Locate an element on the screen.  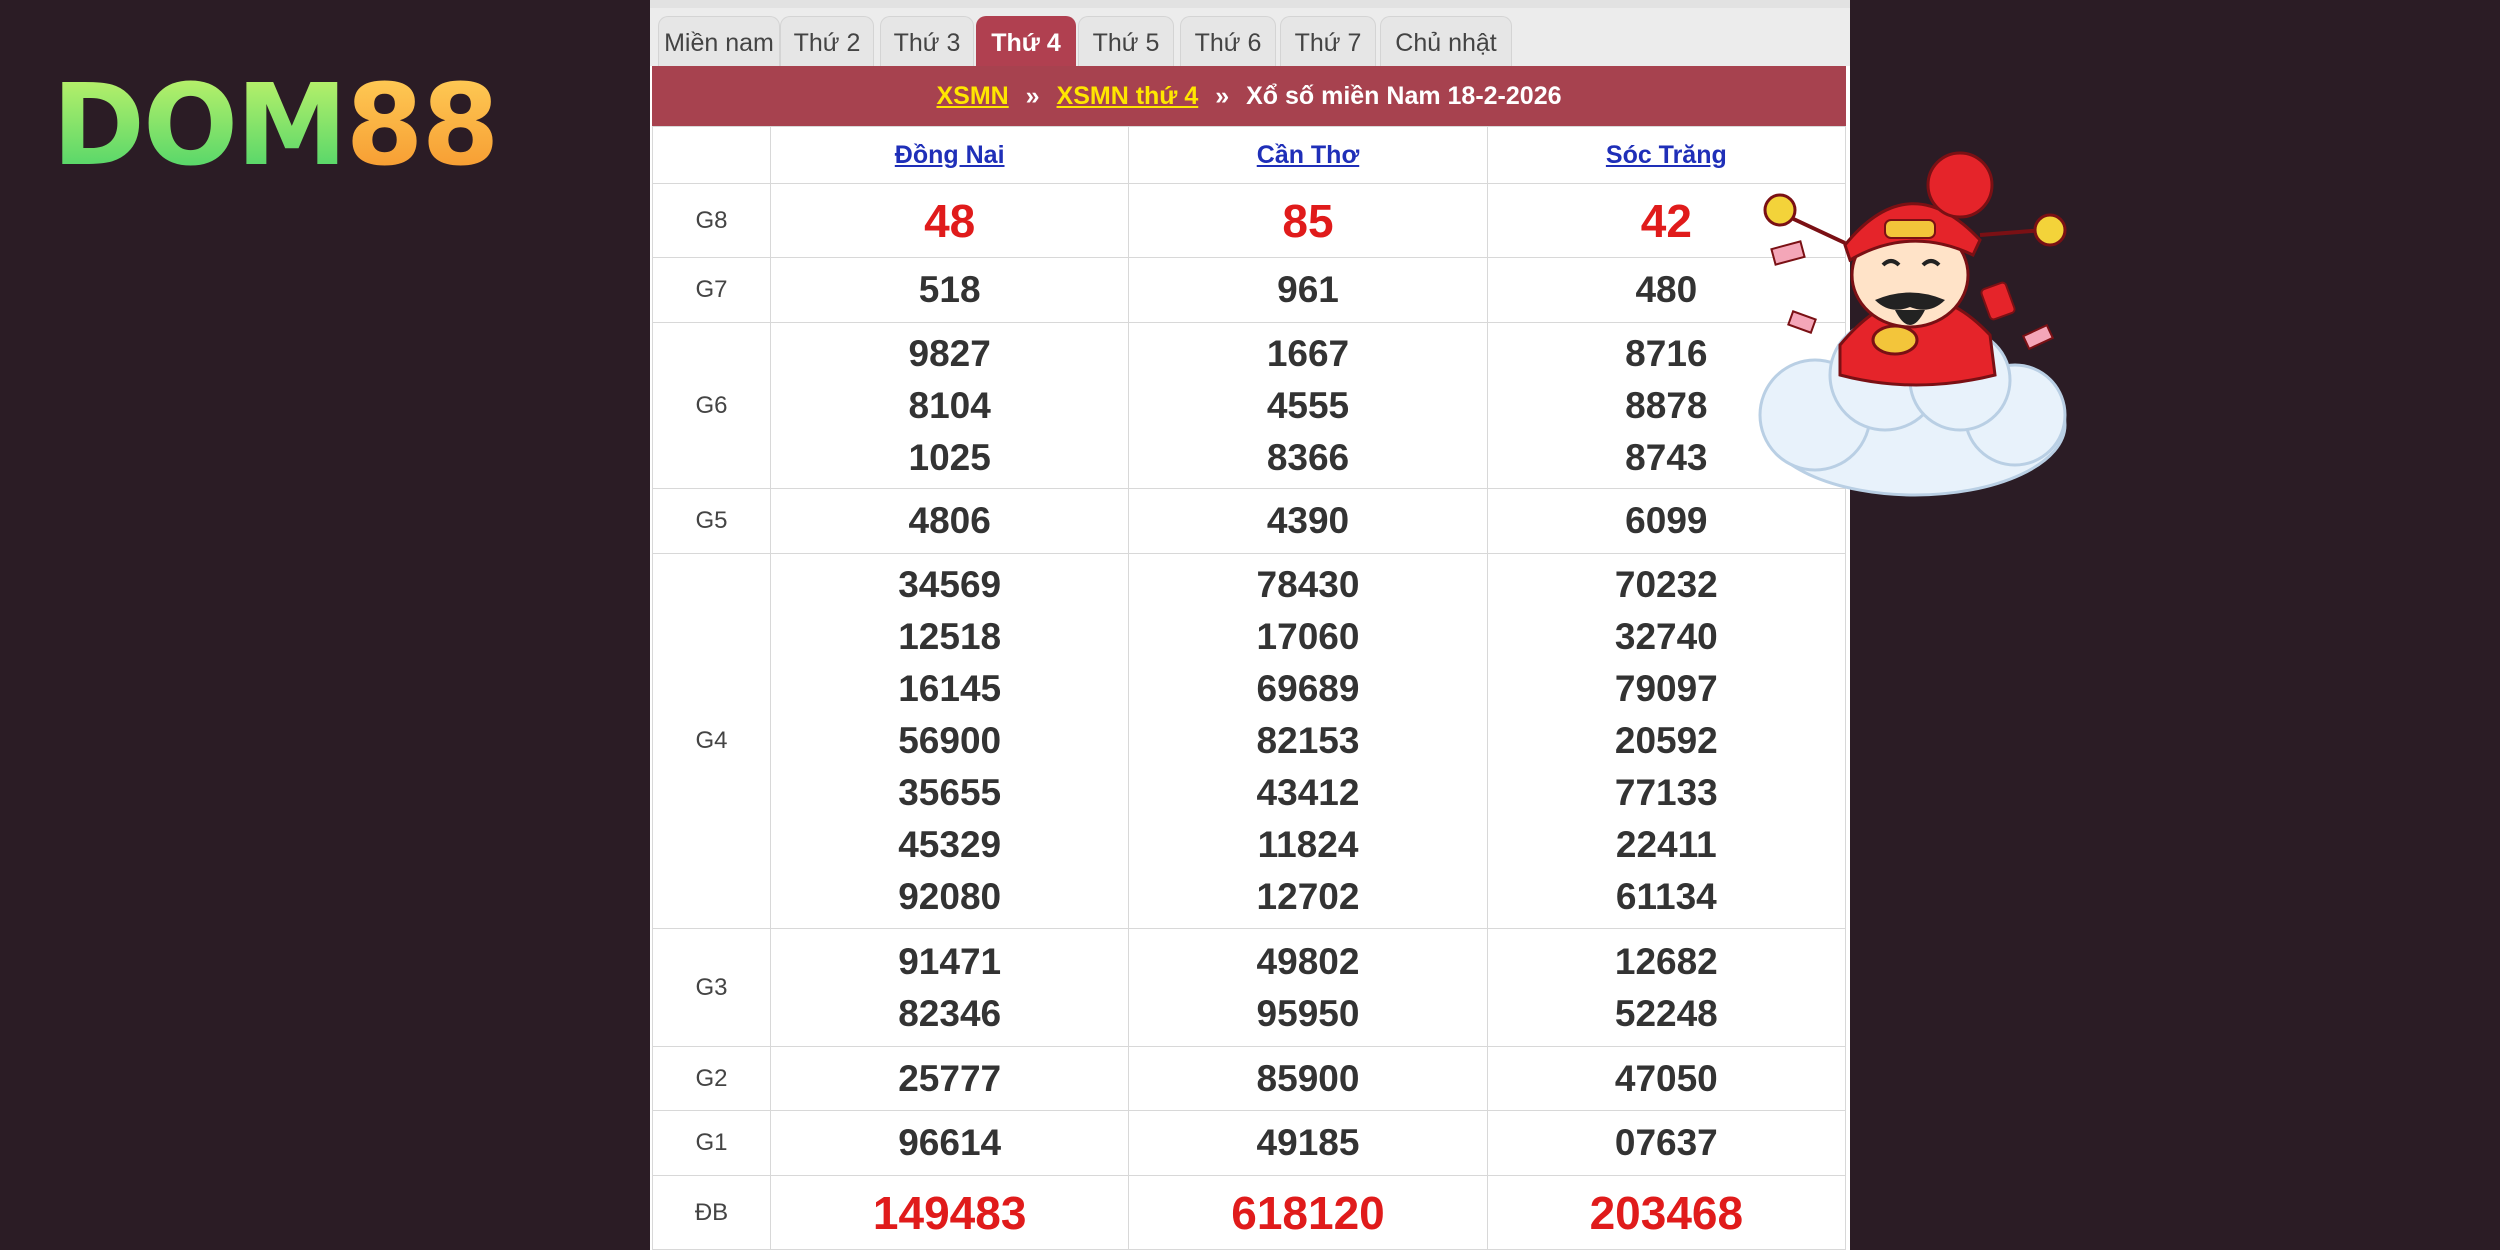
logo-dom-text: DOM is located at coordinates (200, 126).